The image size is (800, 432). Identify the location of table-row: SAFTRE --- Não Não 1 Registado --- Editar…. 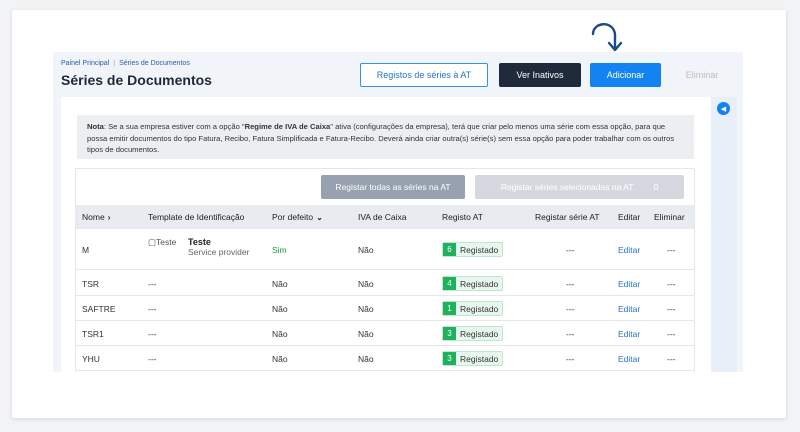
(385, 308).